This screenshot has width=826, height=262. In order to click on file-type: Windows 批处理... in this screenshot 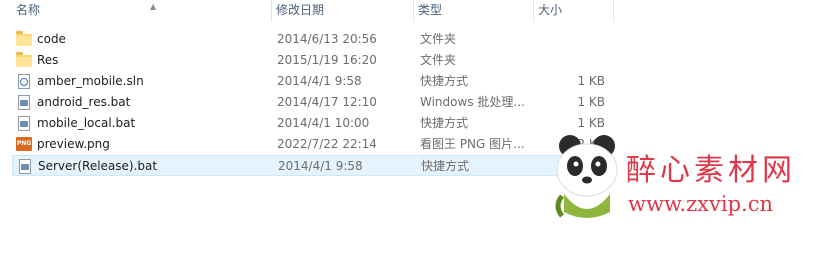, I will do `click(472, 102)`.